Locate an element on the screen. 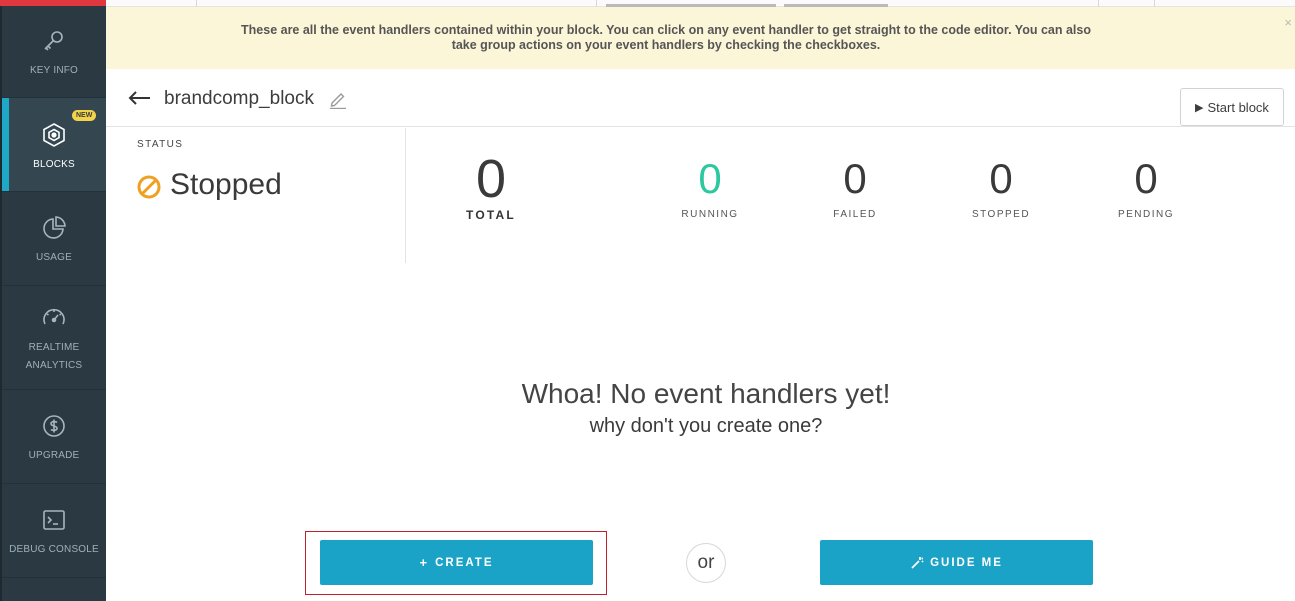  start-block-button: ▶ Start block is located at coordinates (1232, 107).